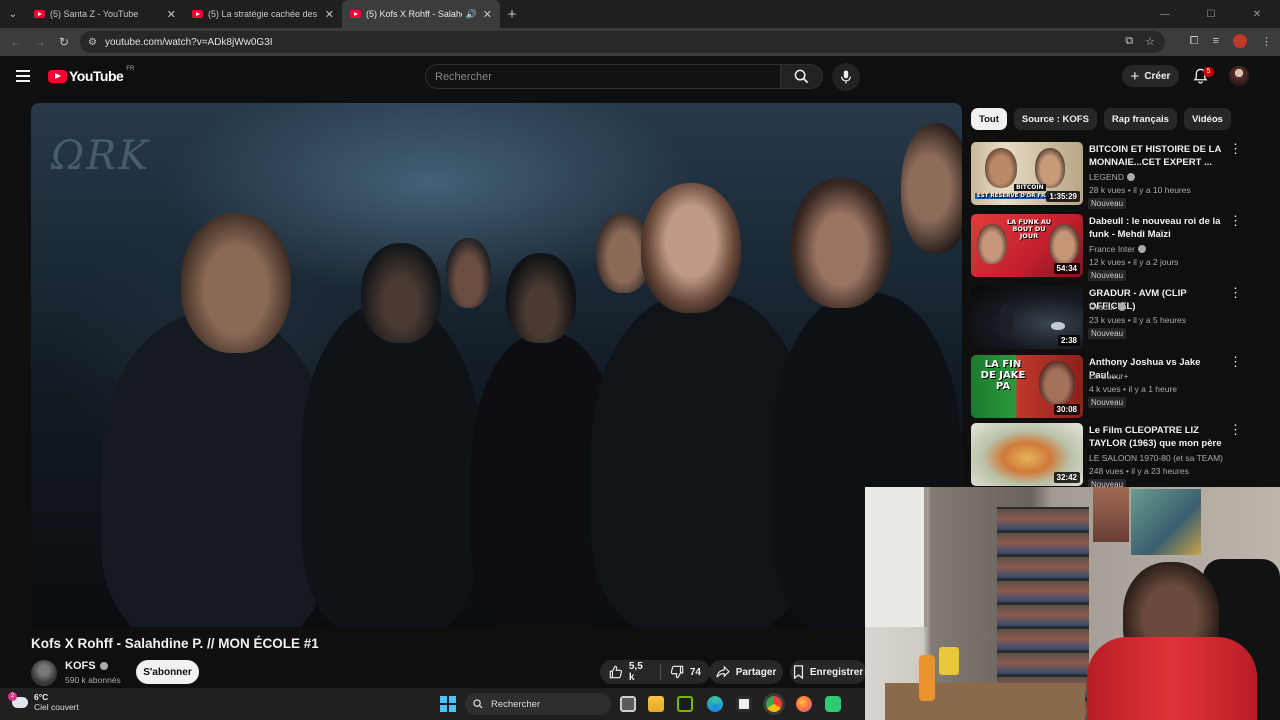 This screenshot has height=720, width=1280. Describe the element at coordinates (1129, 41) in the screenshot. I see `install-icon: ⧉` at that location.